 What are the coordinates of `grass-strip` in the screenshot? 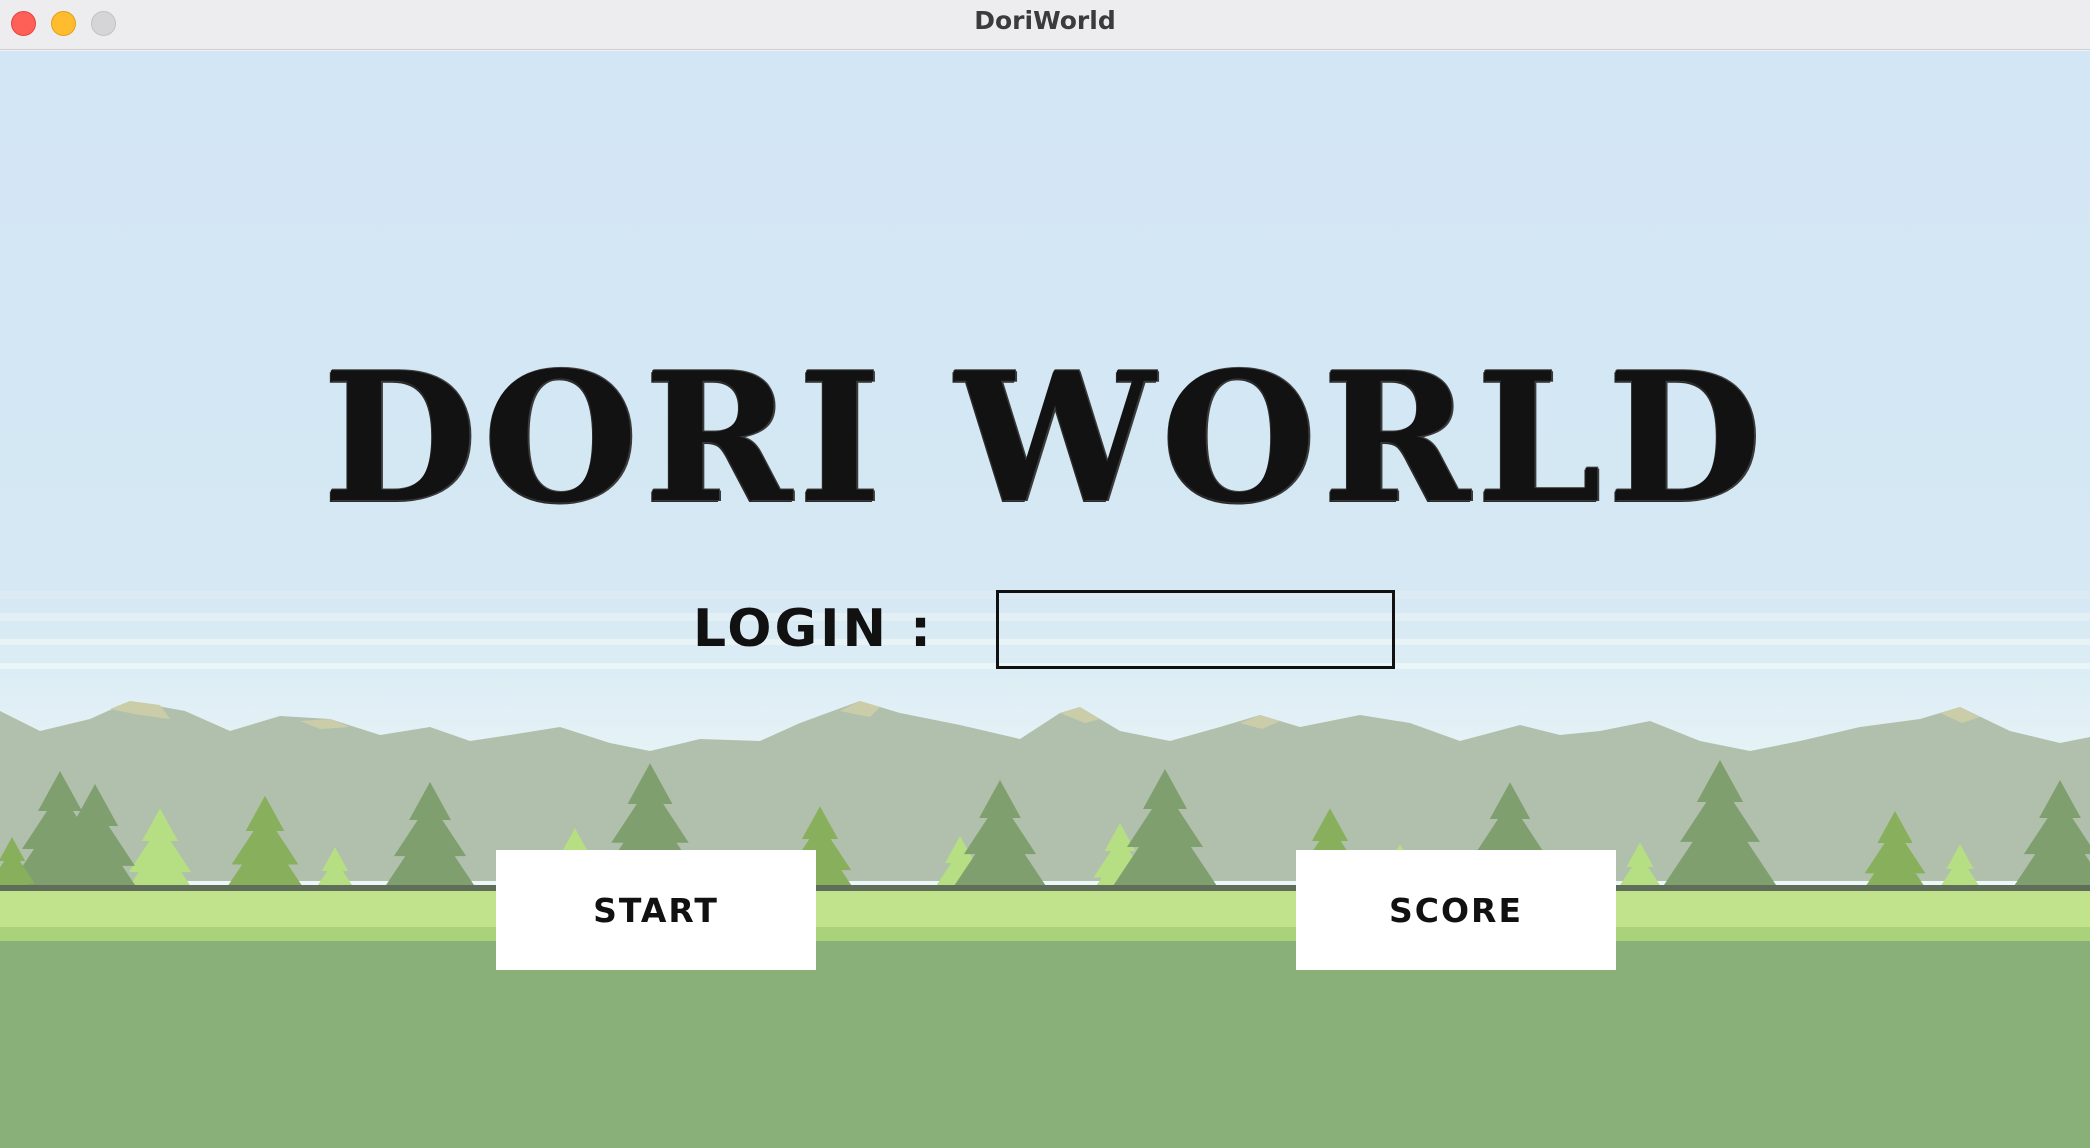 It's located at (1045, 910).